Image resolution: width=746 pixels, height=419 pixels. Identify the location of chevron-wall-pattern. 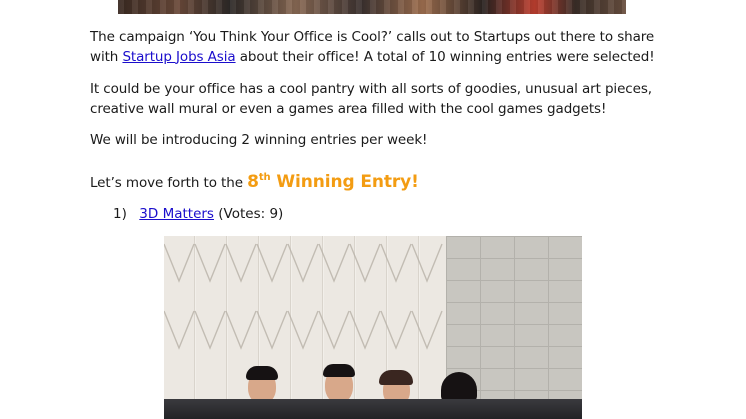
(303, 296).